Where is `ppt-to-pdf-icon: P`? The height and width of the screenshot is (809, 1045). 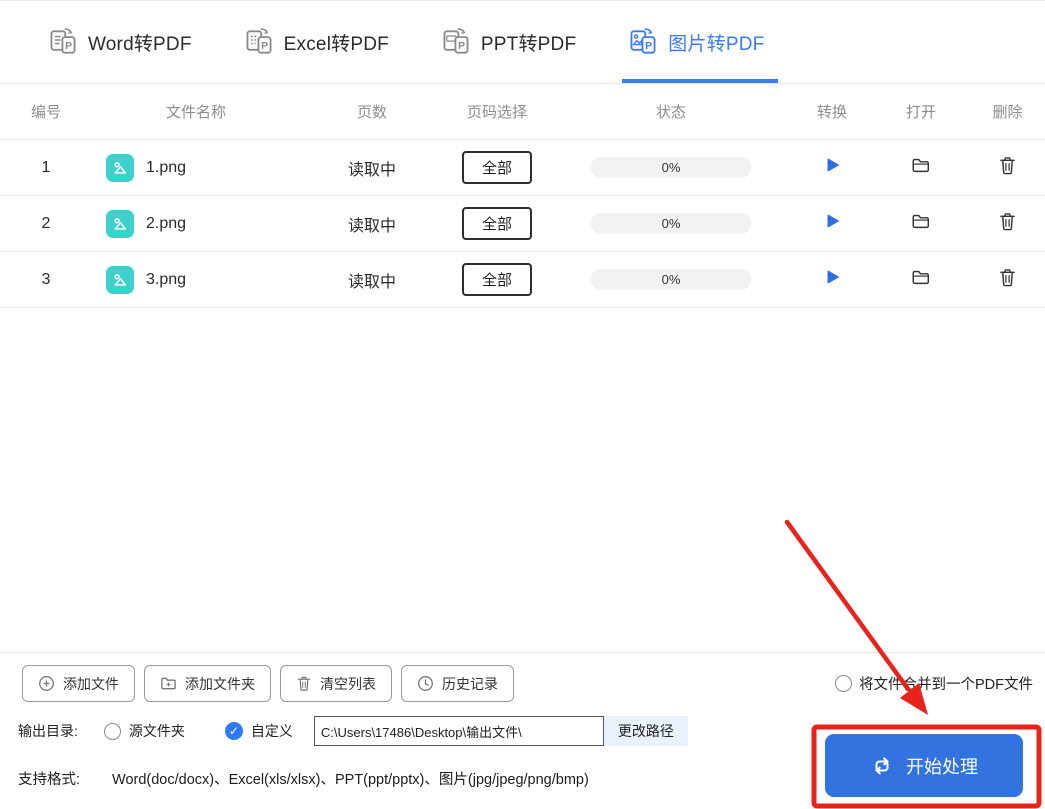
ppt-to-pdf-icon: P is located at coordinates (456, 42).